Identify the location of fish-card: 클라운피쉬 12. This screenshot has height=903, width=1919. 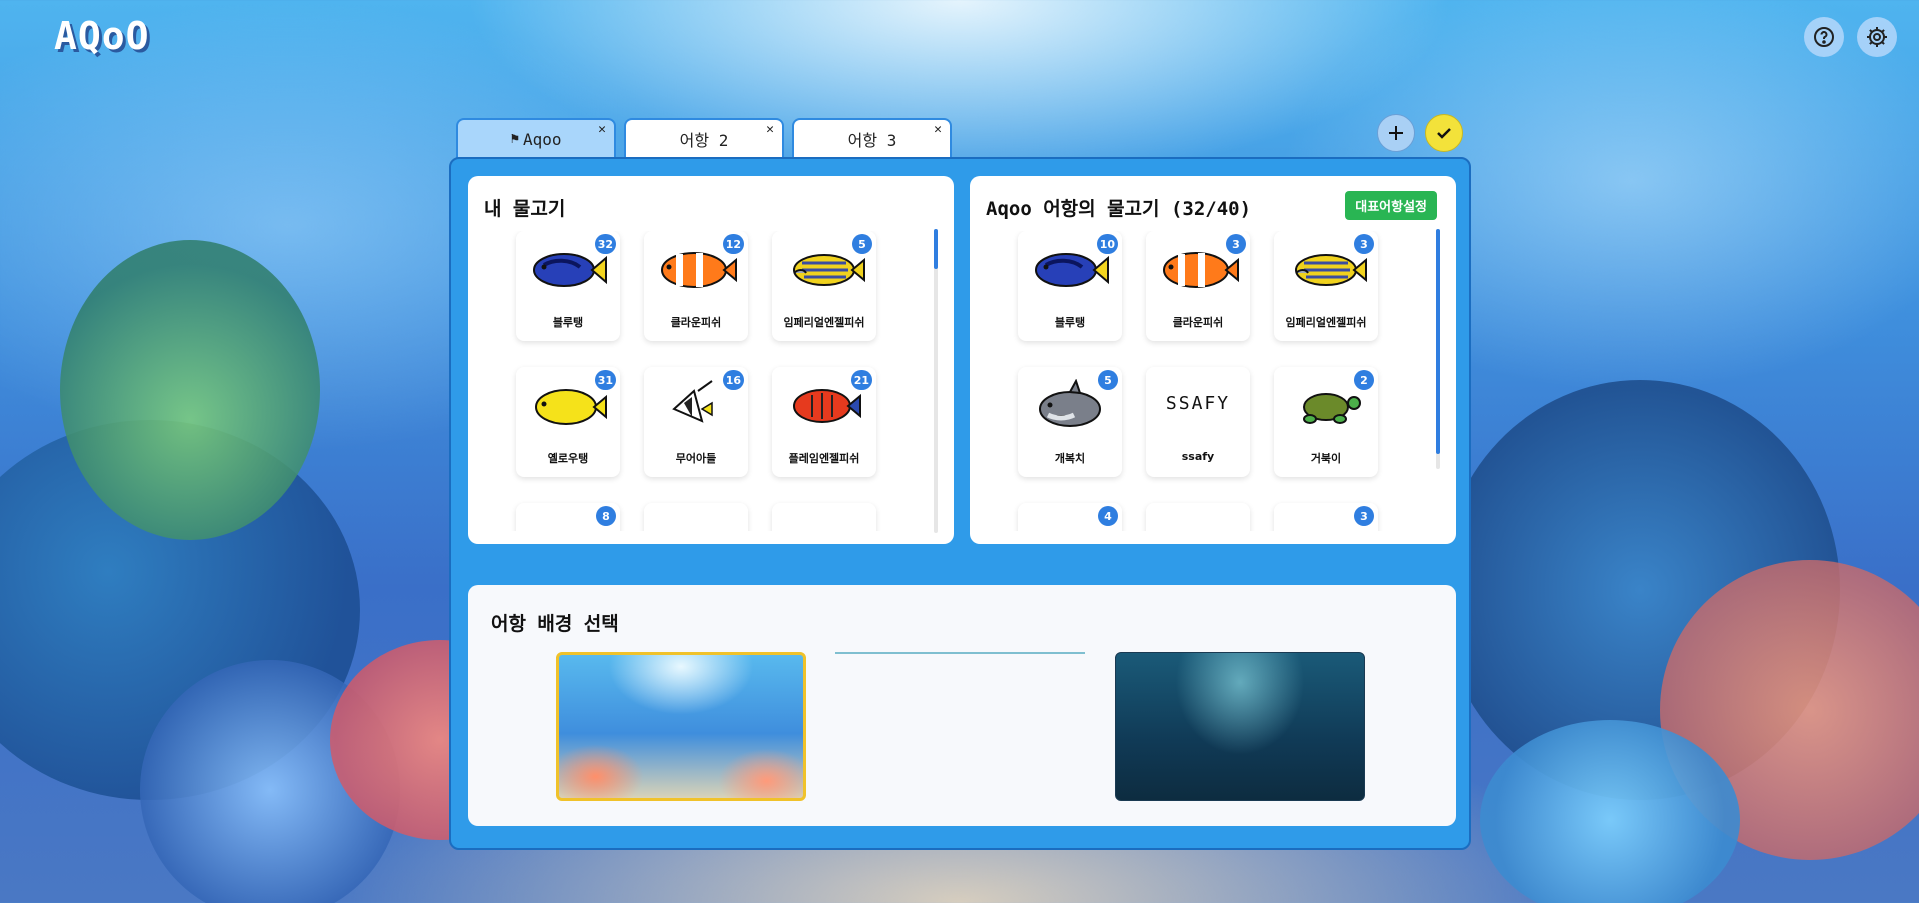
(696, 286).